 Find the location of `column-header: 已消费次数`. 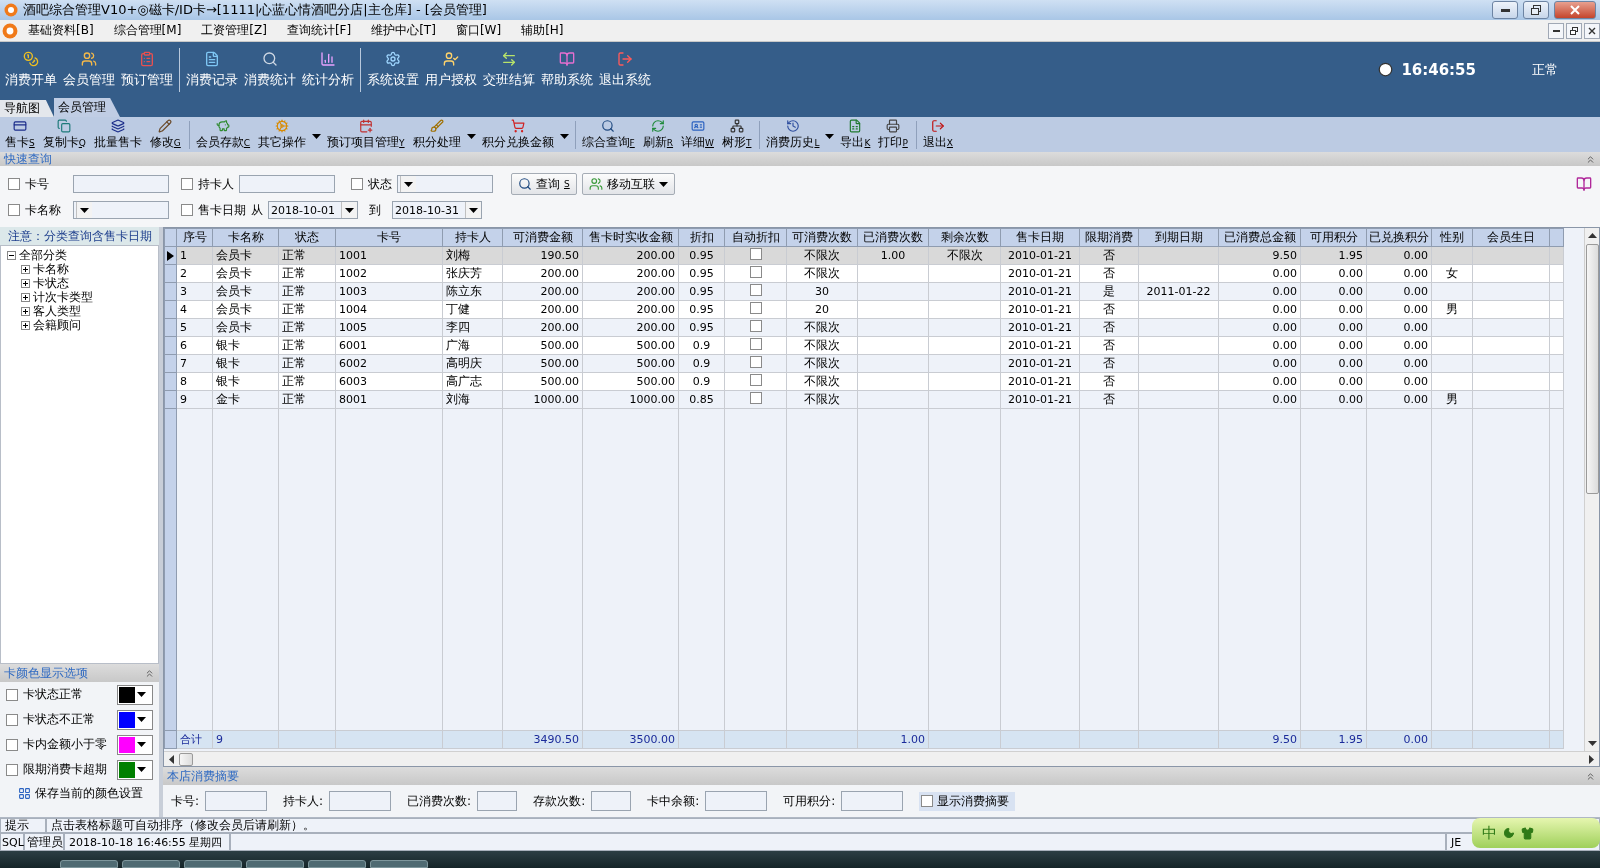

column-header: 已消费次数 is located at coordinates (893, 237).